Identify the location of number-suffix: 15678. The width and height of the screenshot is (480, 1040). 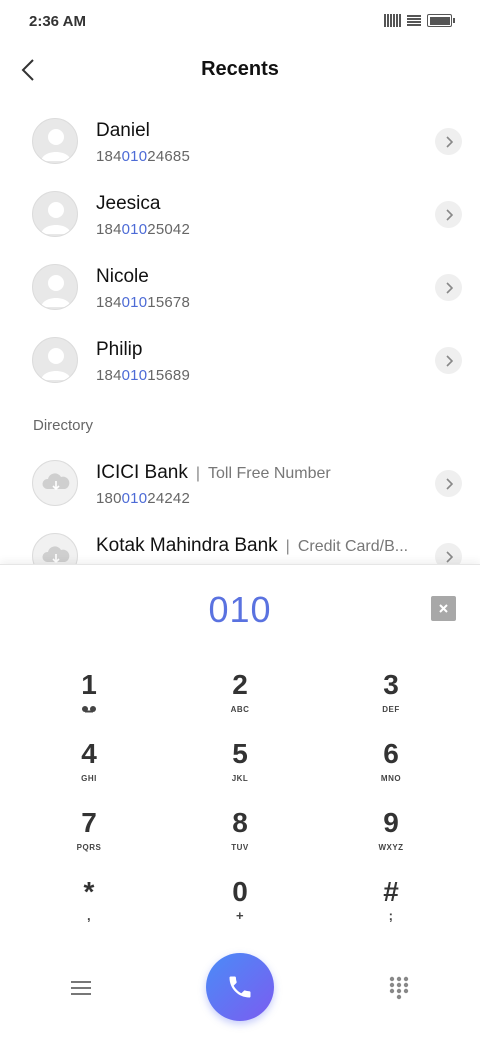
(168, 302).